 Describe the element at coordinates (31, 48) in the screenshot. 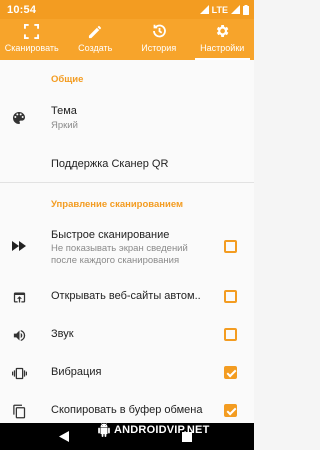

I see `tab-scan-label: Сканировать` at that location.